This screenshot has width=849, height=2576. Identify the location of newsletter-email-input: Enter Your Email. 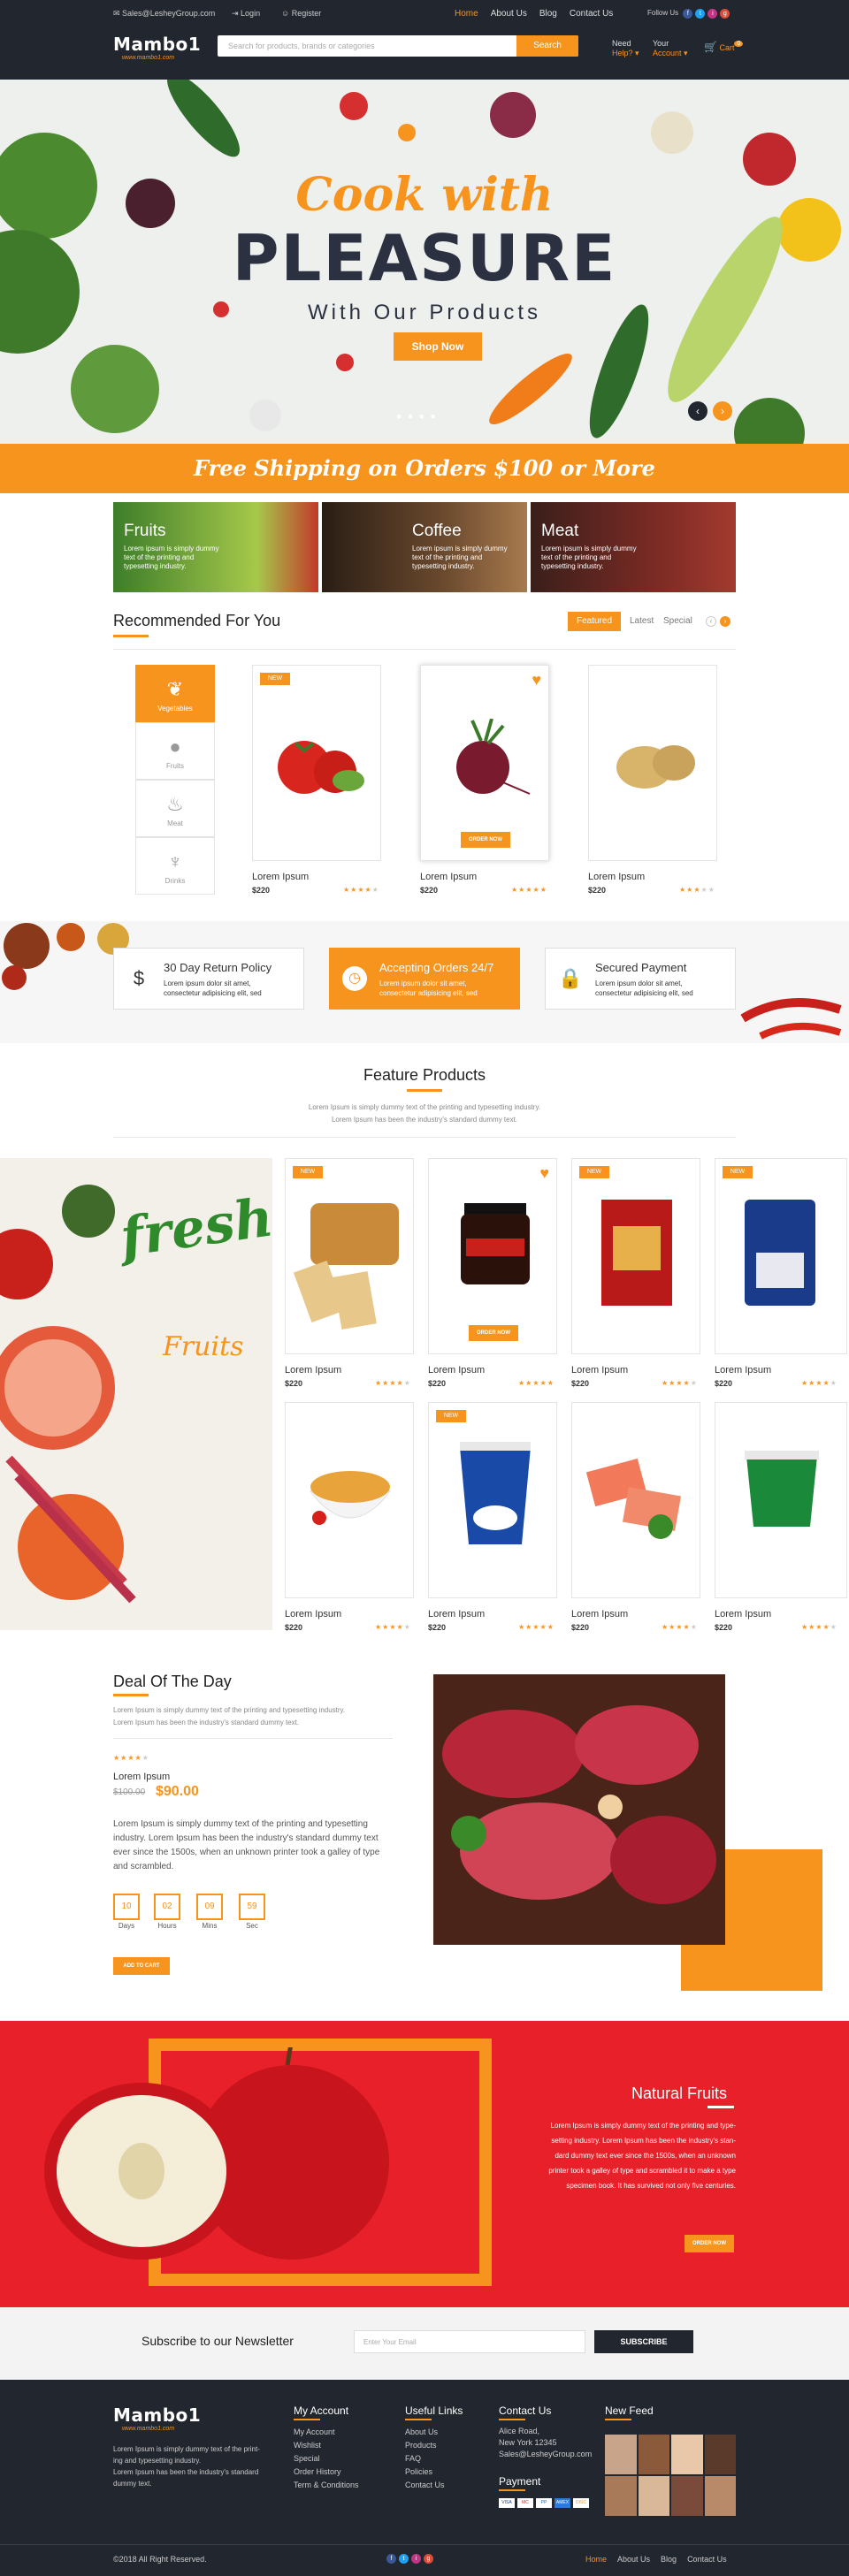
(470, 2341).